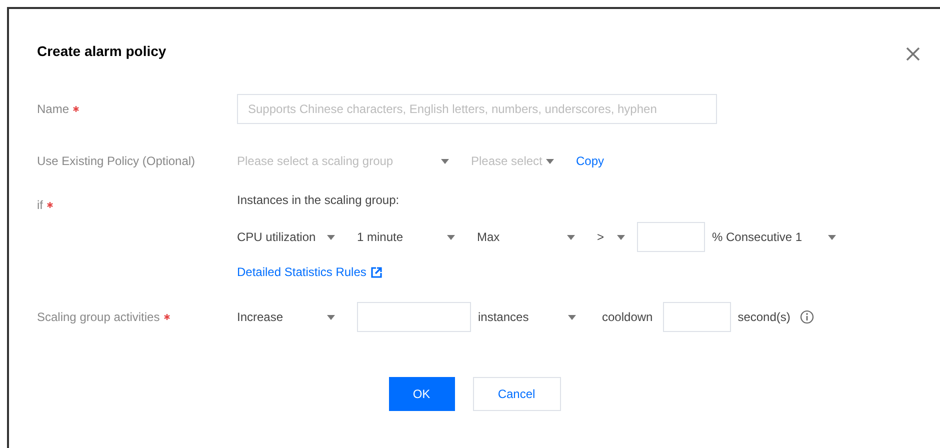 The height and width of the screenshot is (448, 940). I want to click on statistics-rules-link: Detailed Statistics Rules, so click(309, 272).